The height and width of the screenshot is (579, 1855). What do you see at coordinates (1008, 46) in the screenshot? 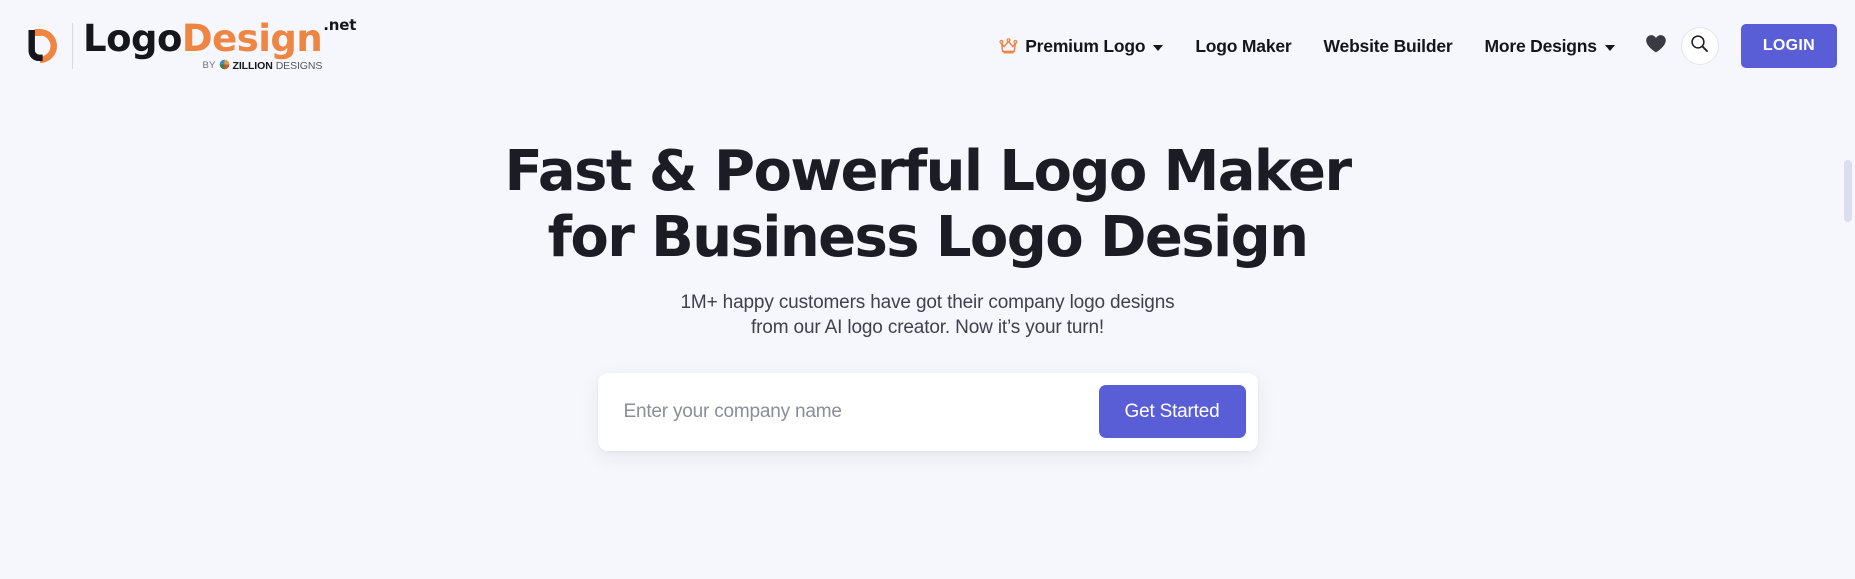
I see `crown-icon` at bounding box center [1008, 46].